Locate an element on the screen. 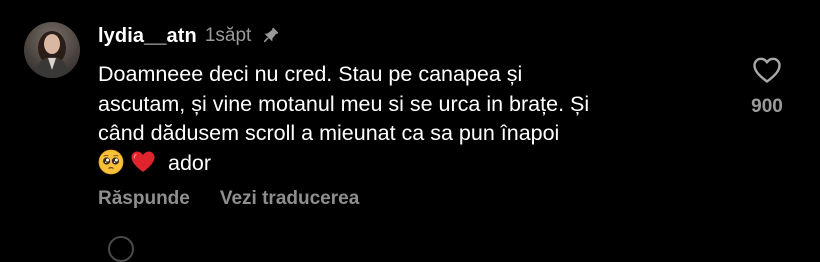 Image resolution: width=820 pixels, height=262 pixels. comment-actions: Răspunde Vezi traducerea is located at coordinates (228, 199).